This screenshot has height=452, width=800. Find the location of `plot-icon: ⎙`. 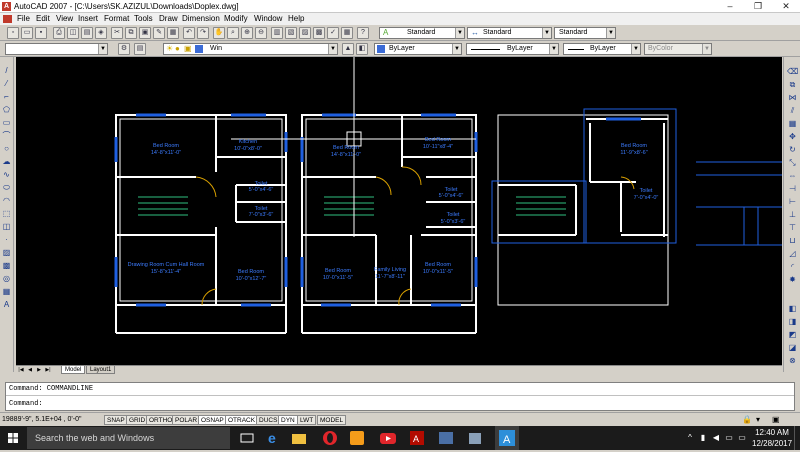

plot-icon: ⎙ is located at coordinates (59, 33).